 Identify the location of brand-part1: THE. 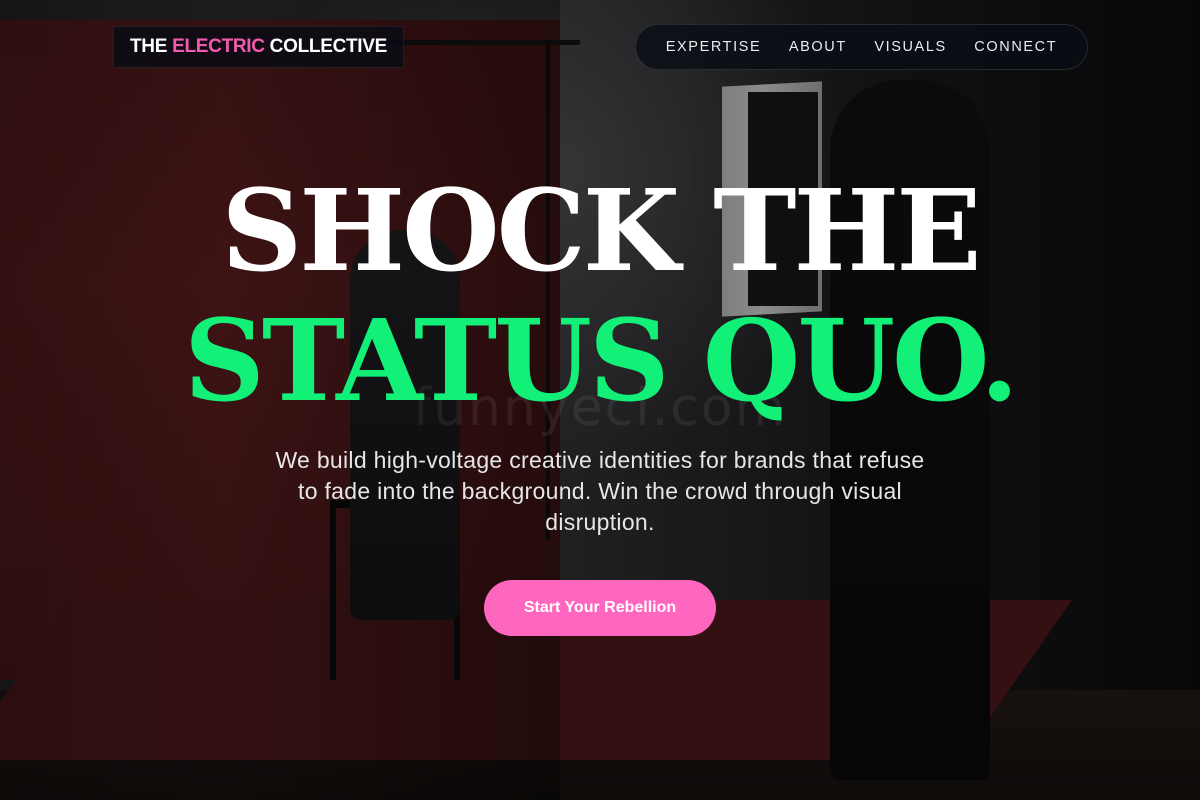
(151, 46).